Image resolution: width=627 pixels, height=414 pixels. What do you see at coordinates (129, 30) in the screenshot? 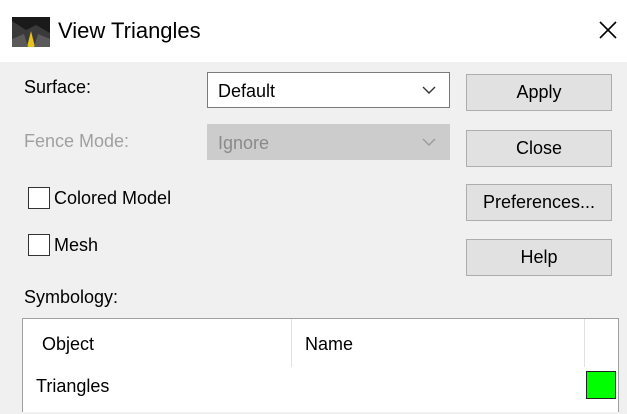
I see `window-title: View Triangles` at bounding box center [129, 30].